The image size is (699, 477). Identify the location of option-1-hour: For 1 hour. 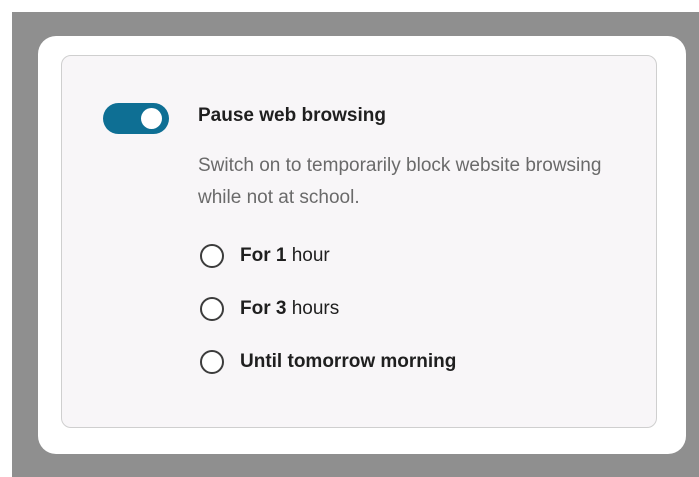
(328, 256).